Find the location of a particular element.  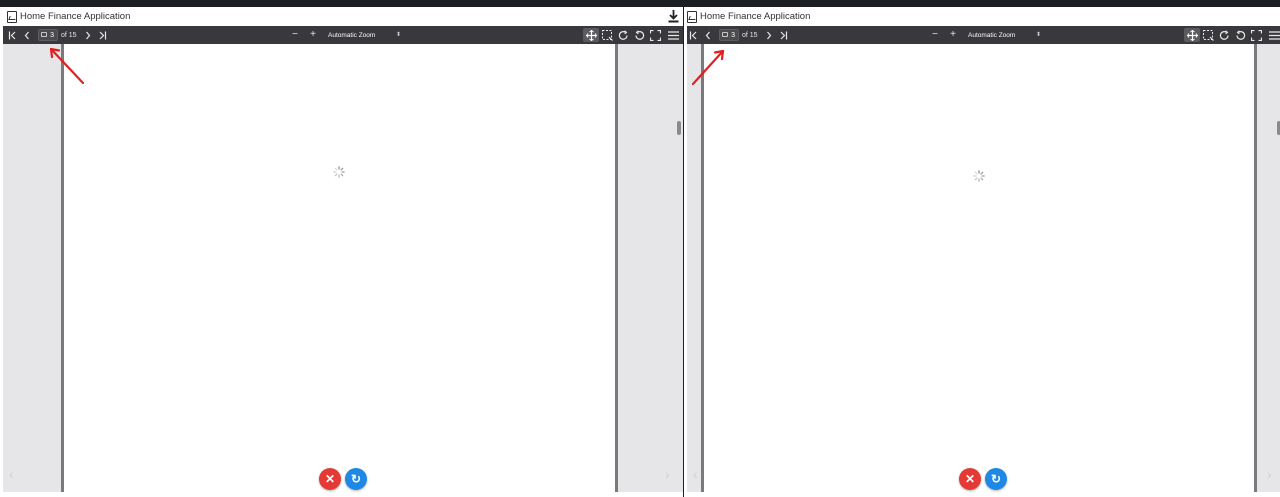

download-icon is located at coordinates (673, 16).